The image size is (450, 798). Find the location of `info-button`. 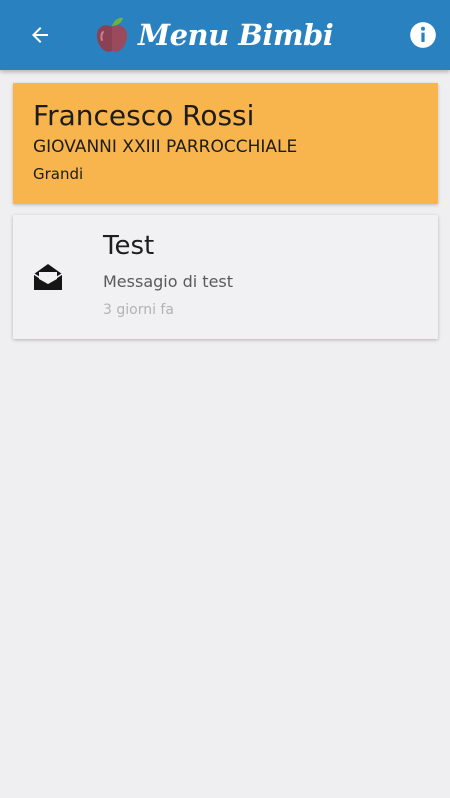

info-button is located at coordinates (423, 35).